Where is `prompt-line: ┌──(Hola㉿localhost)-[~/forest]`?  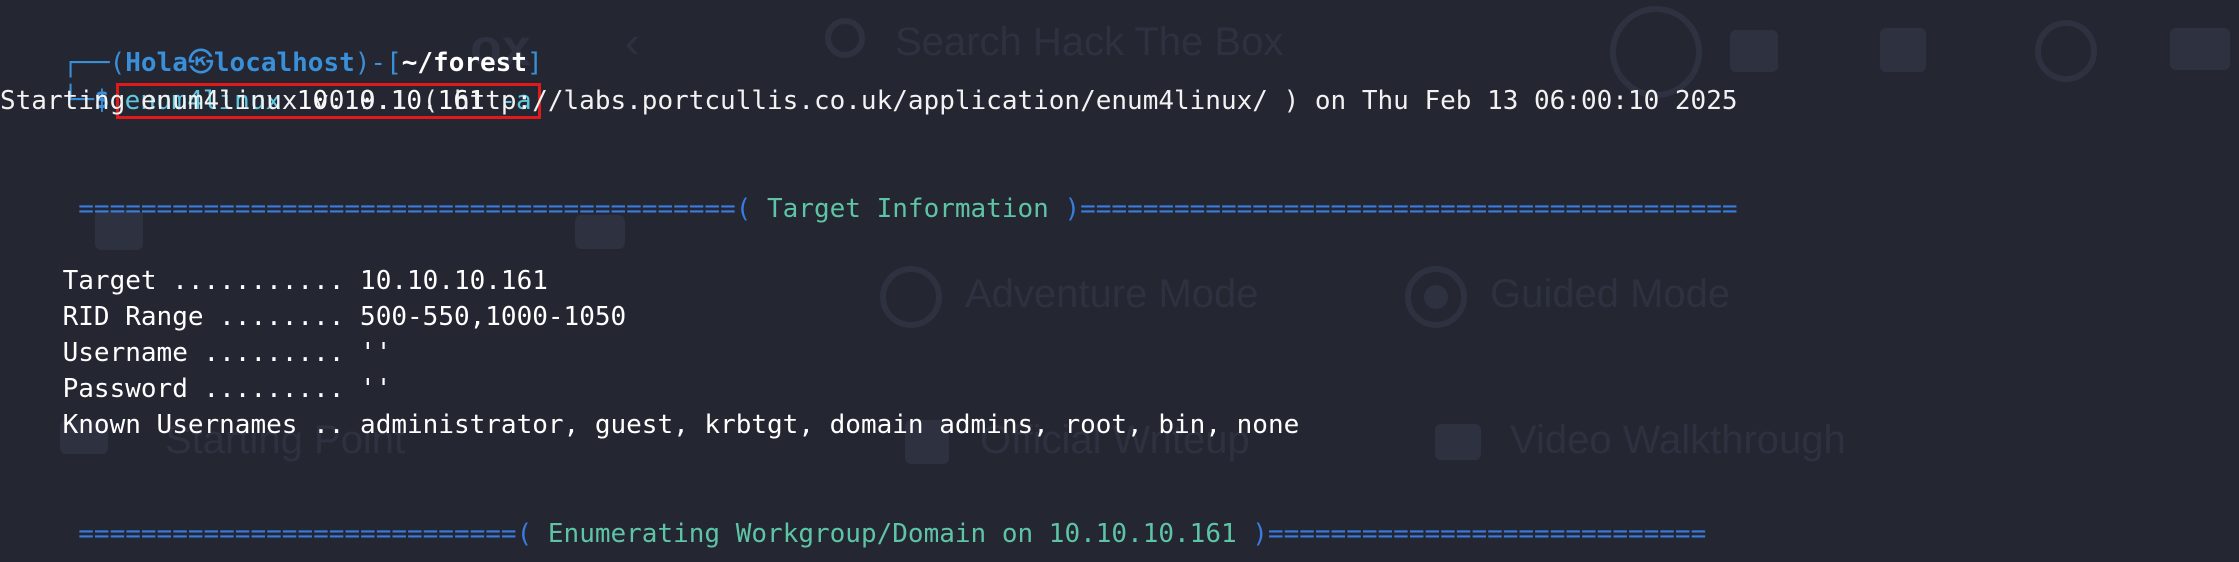 prompt-line: ┌──(Hola㉿localhost)-[~/forest] is located at coordinates (271, 43).